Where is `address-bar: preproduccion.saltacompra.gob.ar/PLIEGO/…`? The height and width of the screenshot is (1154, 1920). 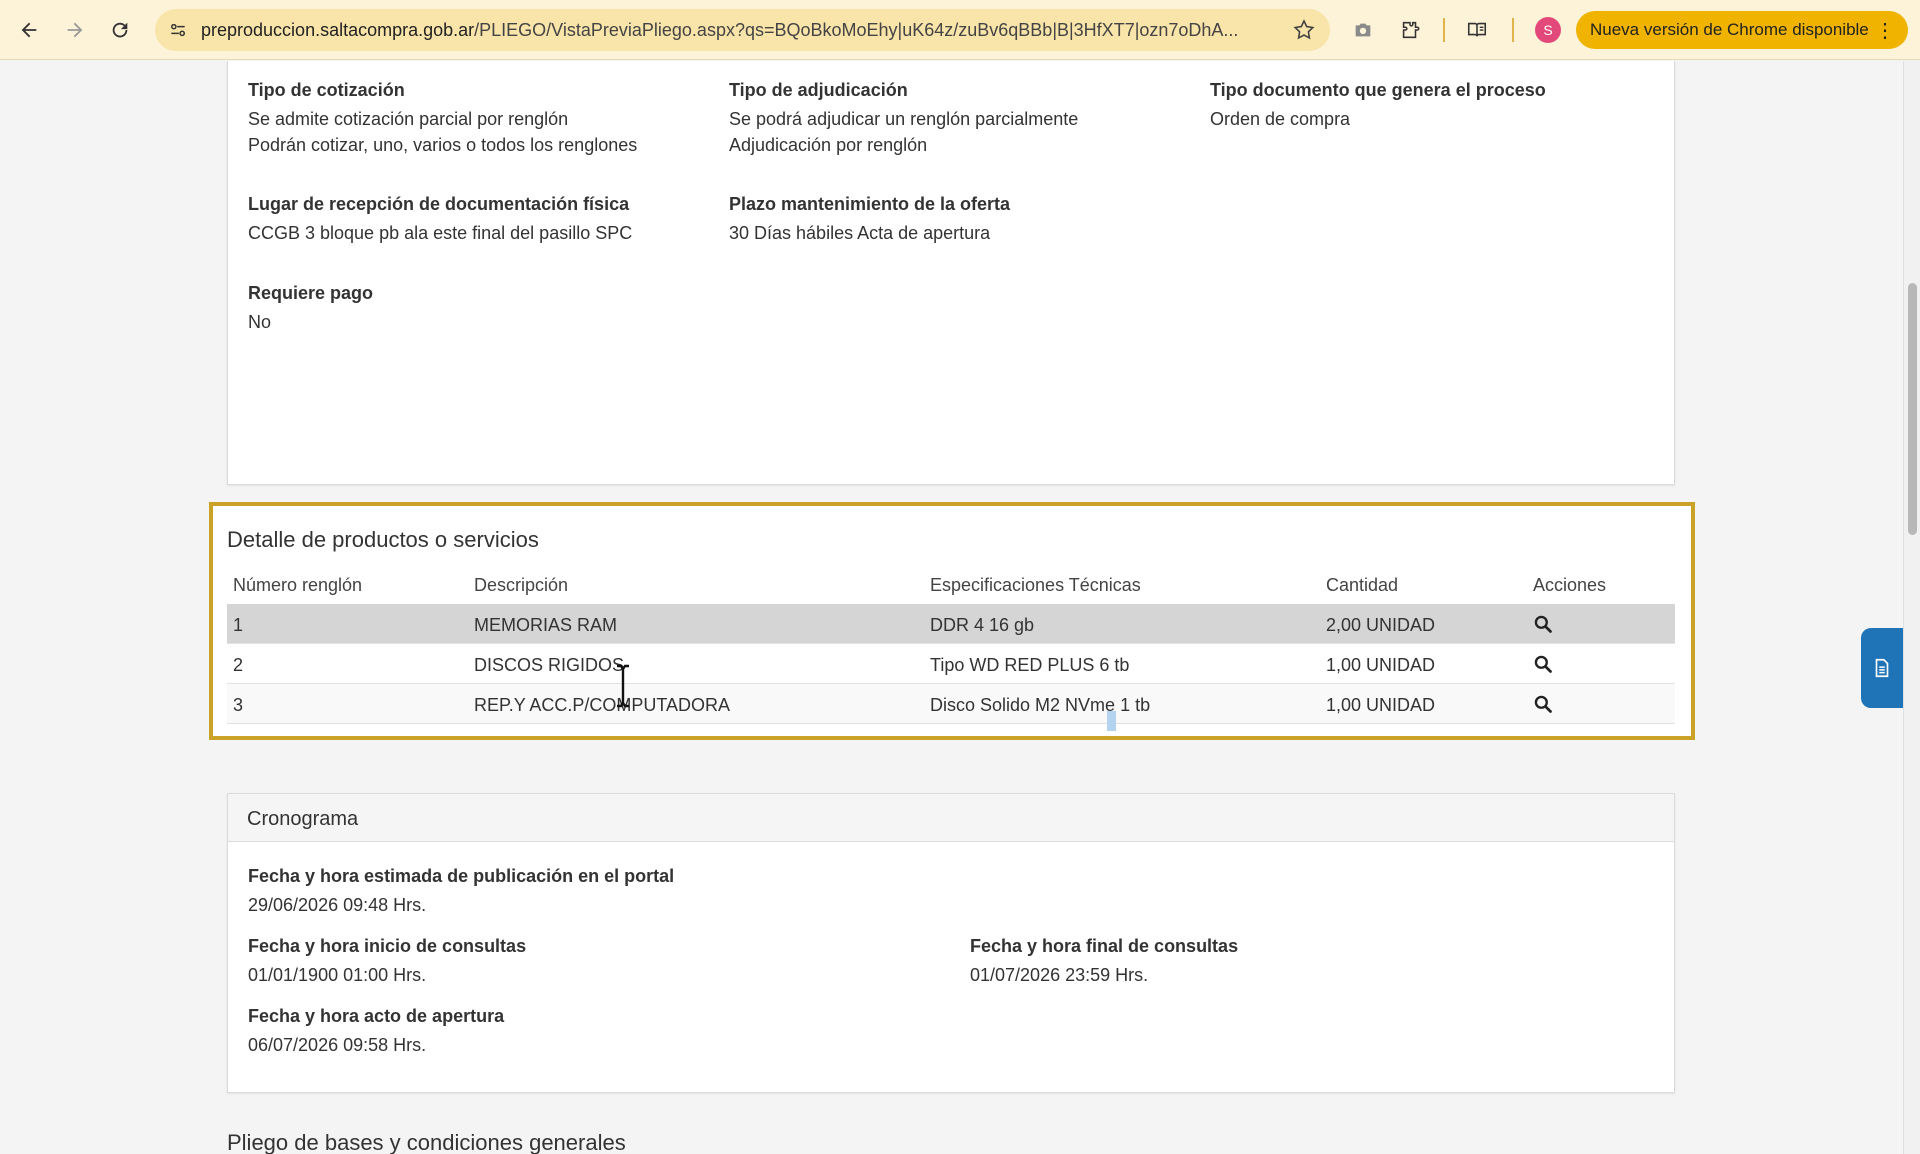 address-bar: preproduccion.saltacompra.gob.ar/PLIEGO/… is located at coordinates (742, 30).